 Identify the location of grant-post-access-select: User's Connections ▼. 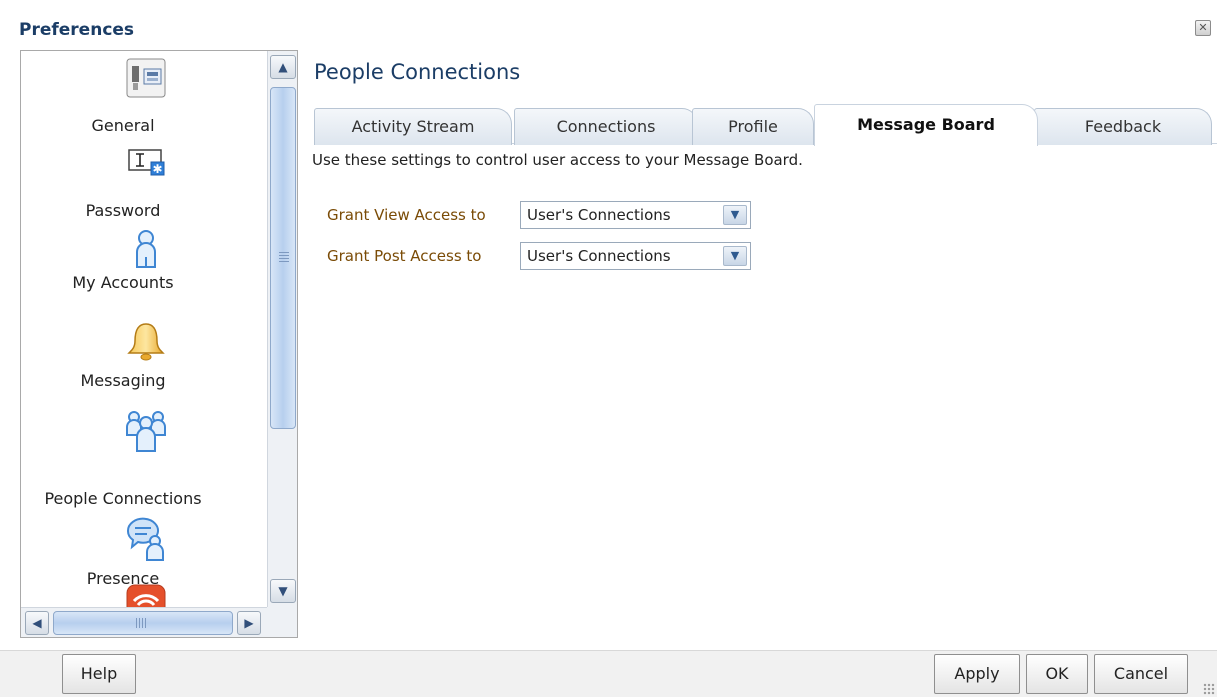
(635, 256).